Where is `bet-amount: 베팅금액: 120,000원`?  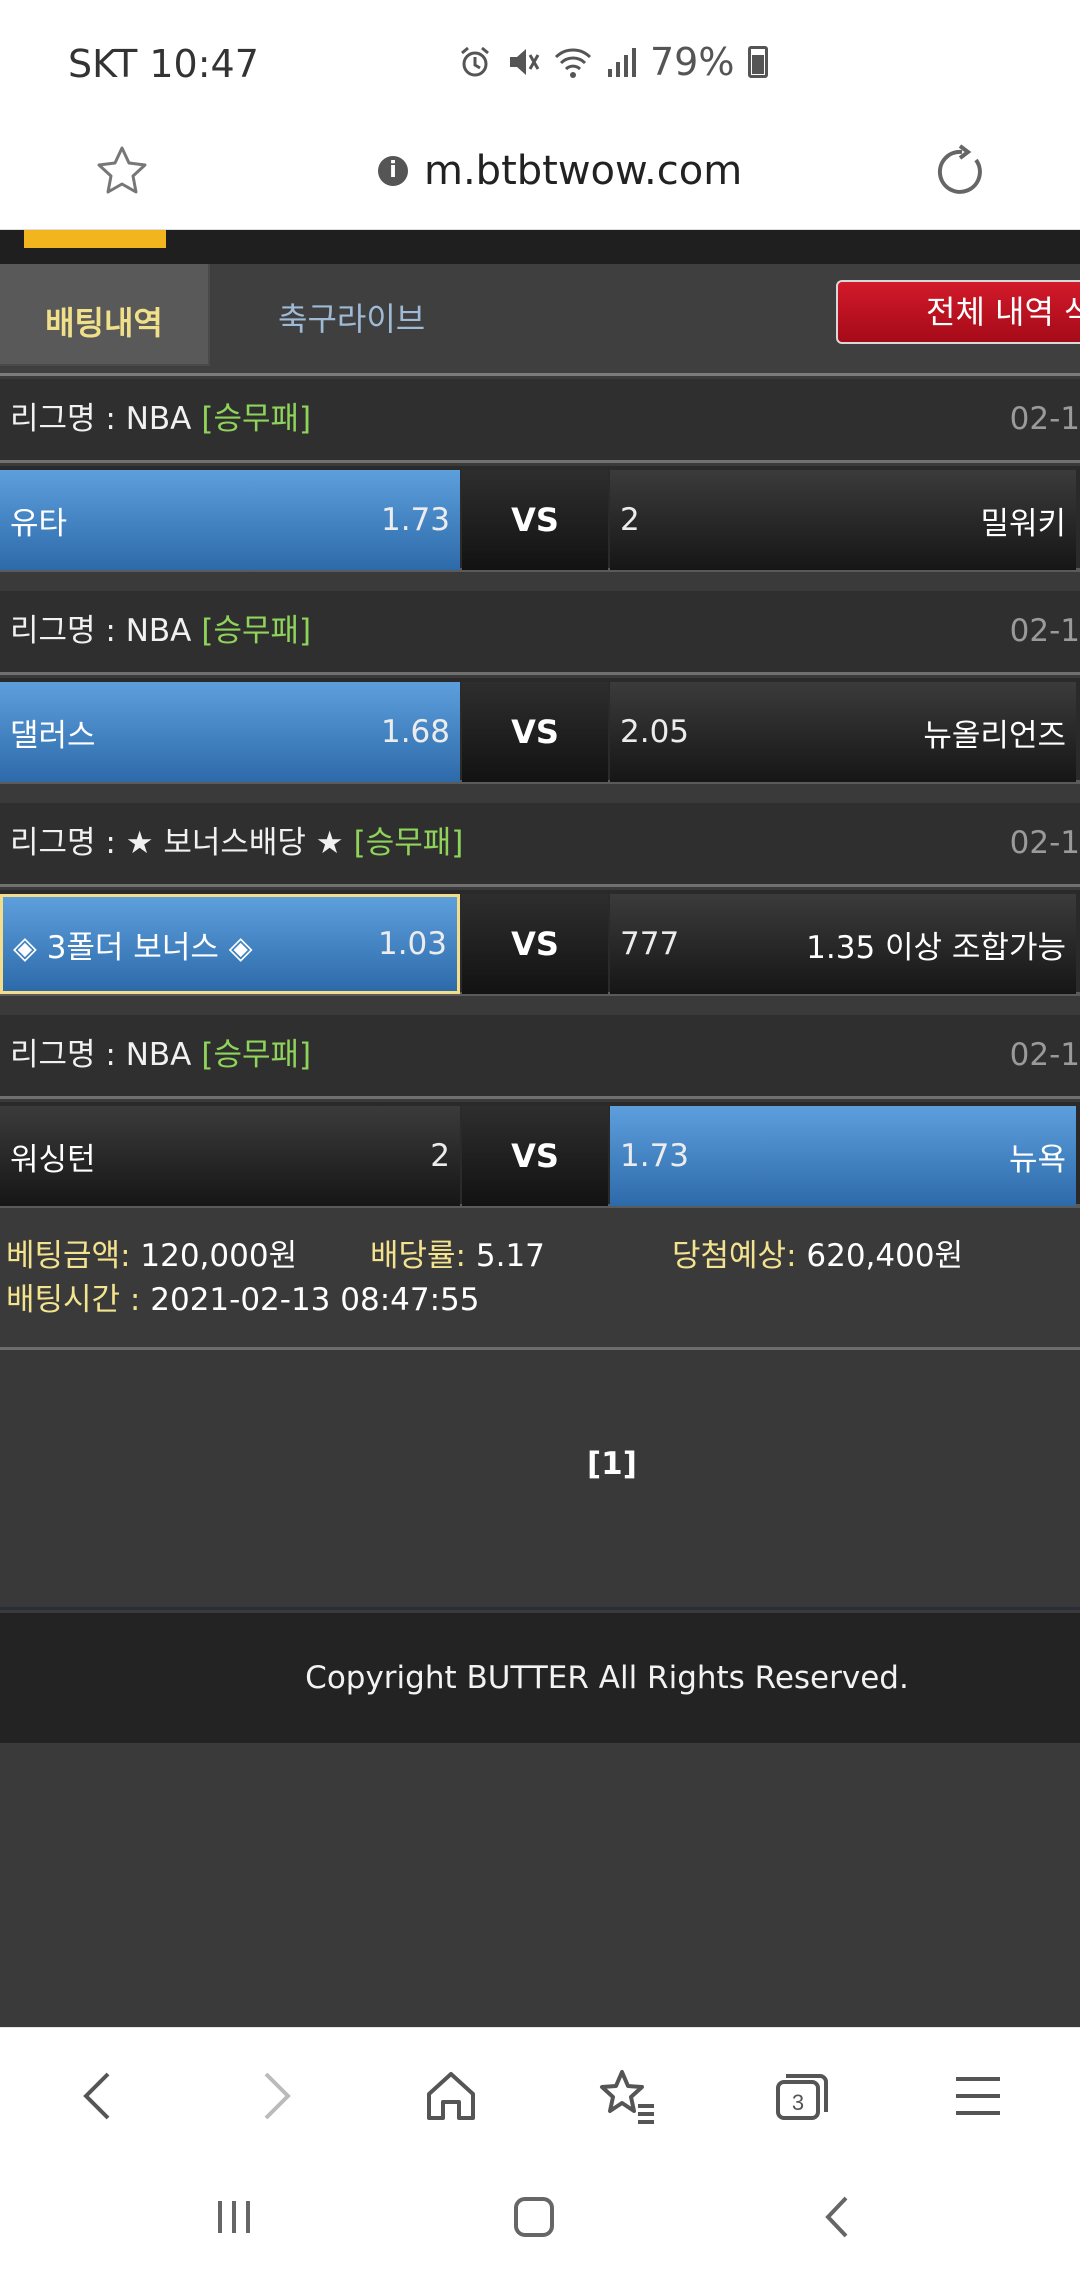
bet-amount: 베팅금액: 120,000원 is located at coordinates (151, 1252).